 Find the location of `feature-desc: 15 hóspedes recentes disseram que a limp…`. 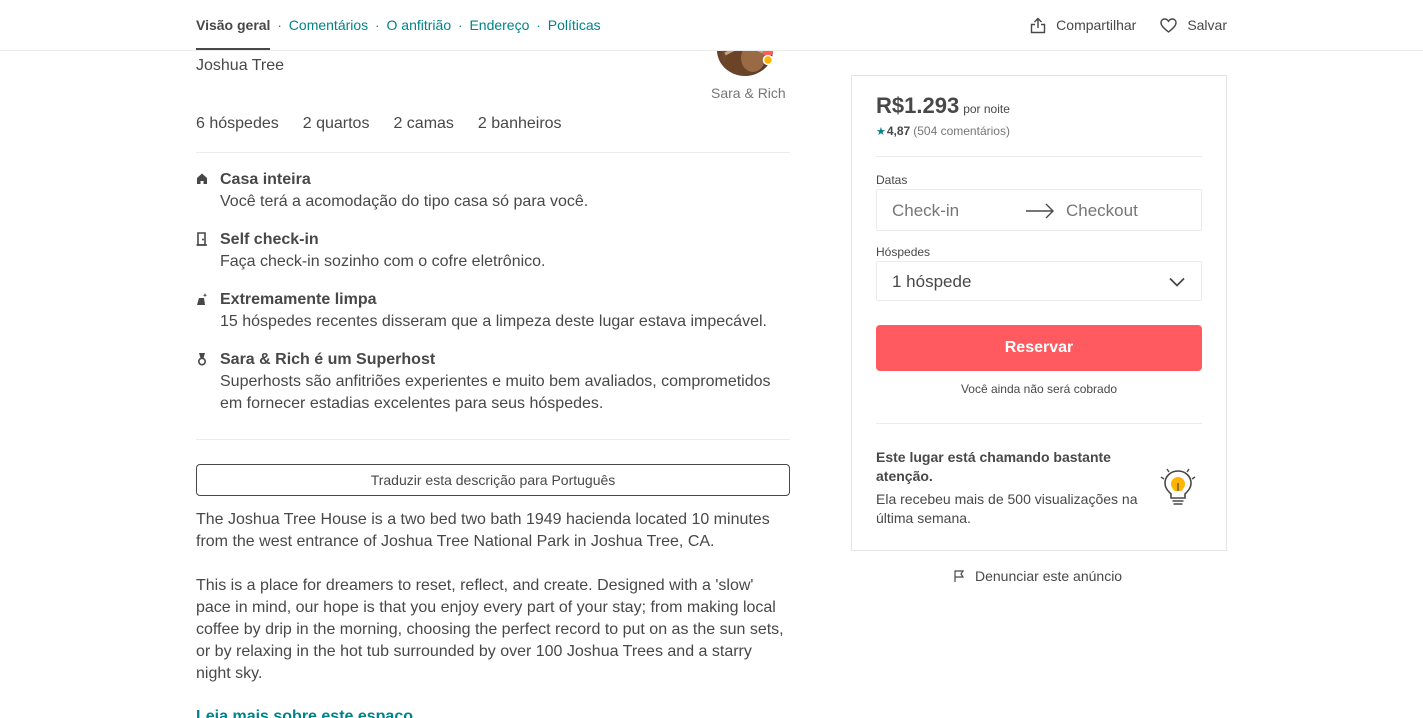

feature-desc: 15 hóspedes recentes disseram que a limp… is located at coordinates (493, 321).